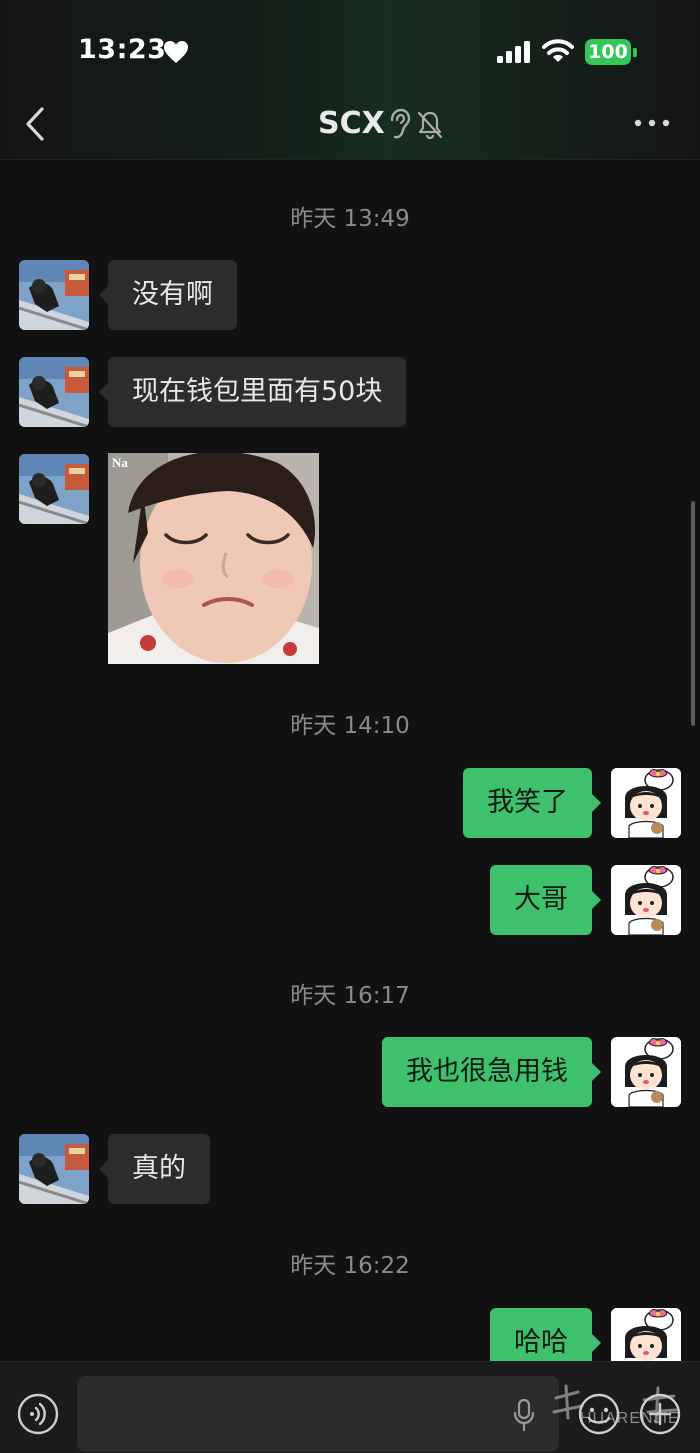 This screenshot has width=700, height=1453. Describe the element at coordinates (351, 123) in the screenshot. I see `chat-title: SCX` at that location.